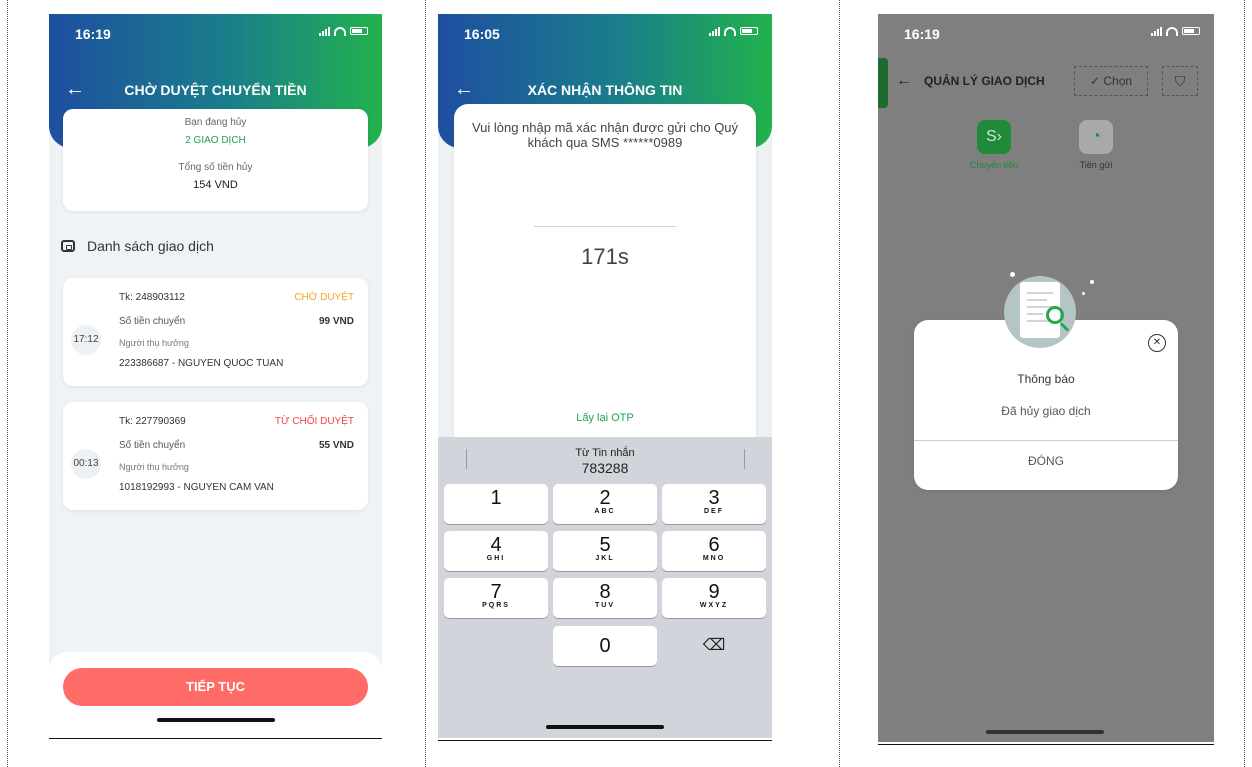 The image size is (1252, 767). I want to click on key-3: 3 DEF, so click(714, 504).